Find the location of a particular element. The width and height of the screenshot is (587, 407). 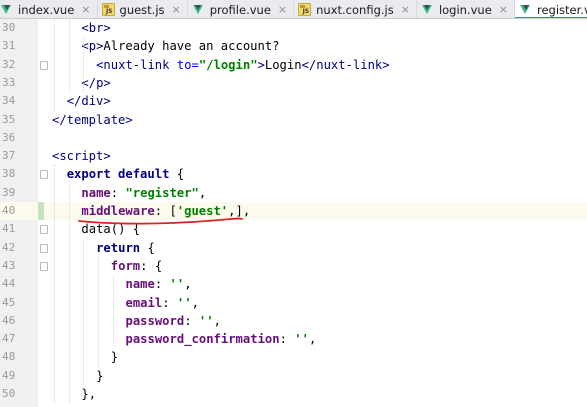

code-token: }, is located at coordinates (89, 394).